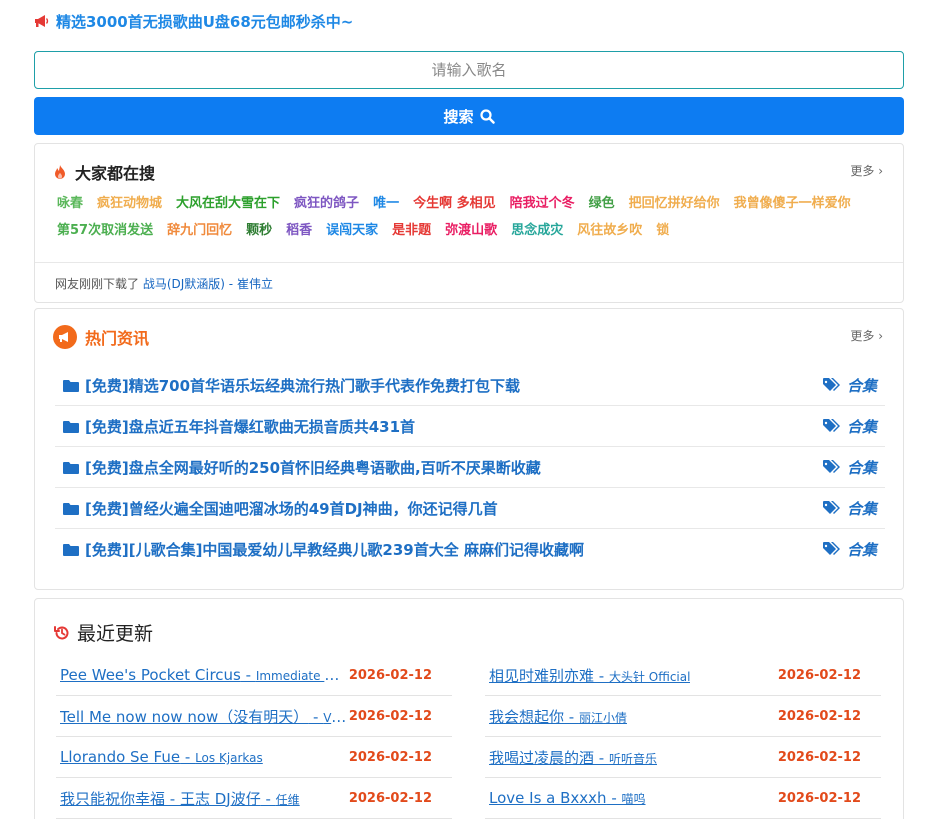  I want to click on recent-song-link: 我只能祝你幸福 - 王志 DJ波仔 - 任维, so click(180, 798).